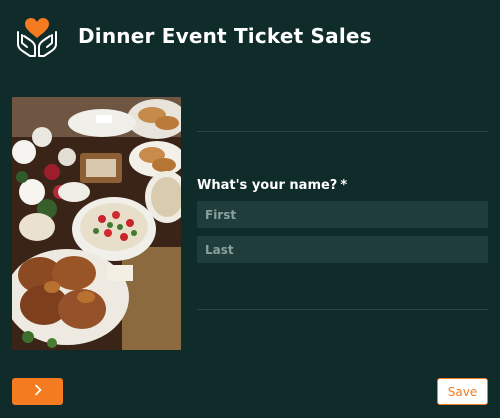 This screenshot has width=500, height=418. What do you see at coordinates (462, 391) in the screenshot?
I see `save-button: Save` at bounding box center [462, 391].